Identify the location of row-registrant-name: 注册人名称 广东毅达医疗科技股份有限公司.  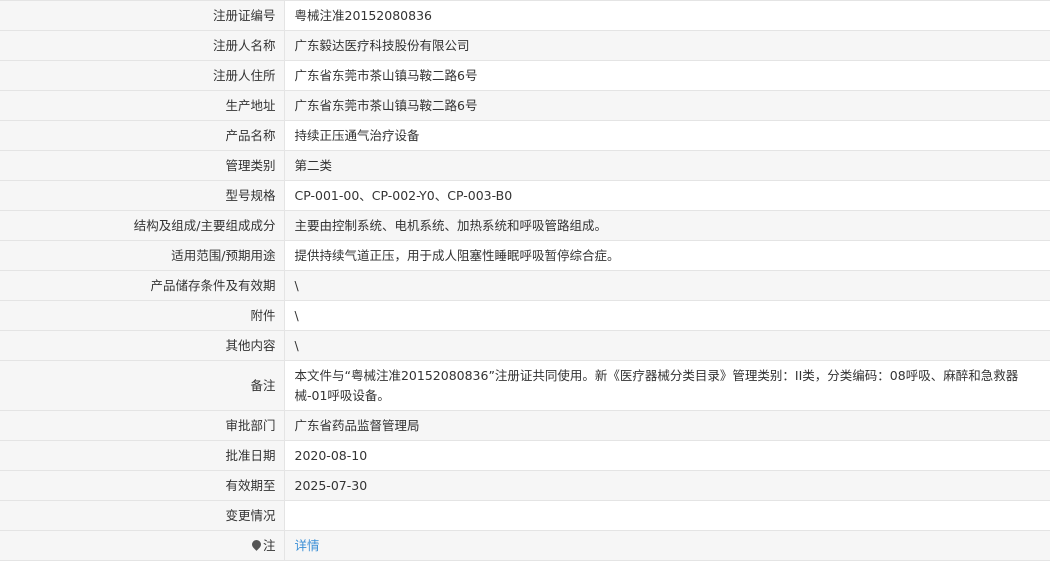
(525, 45).